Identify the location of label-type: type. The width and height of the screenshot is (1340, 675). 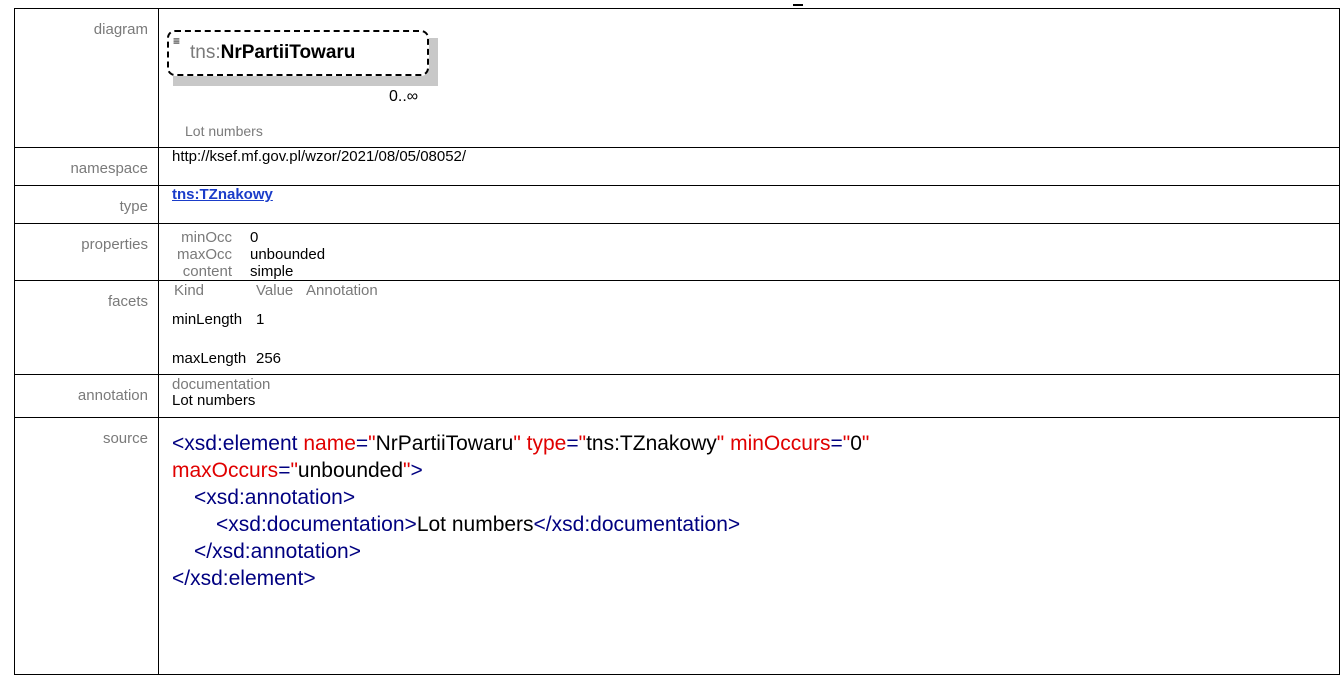
(86, 204).